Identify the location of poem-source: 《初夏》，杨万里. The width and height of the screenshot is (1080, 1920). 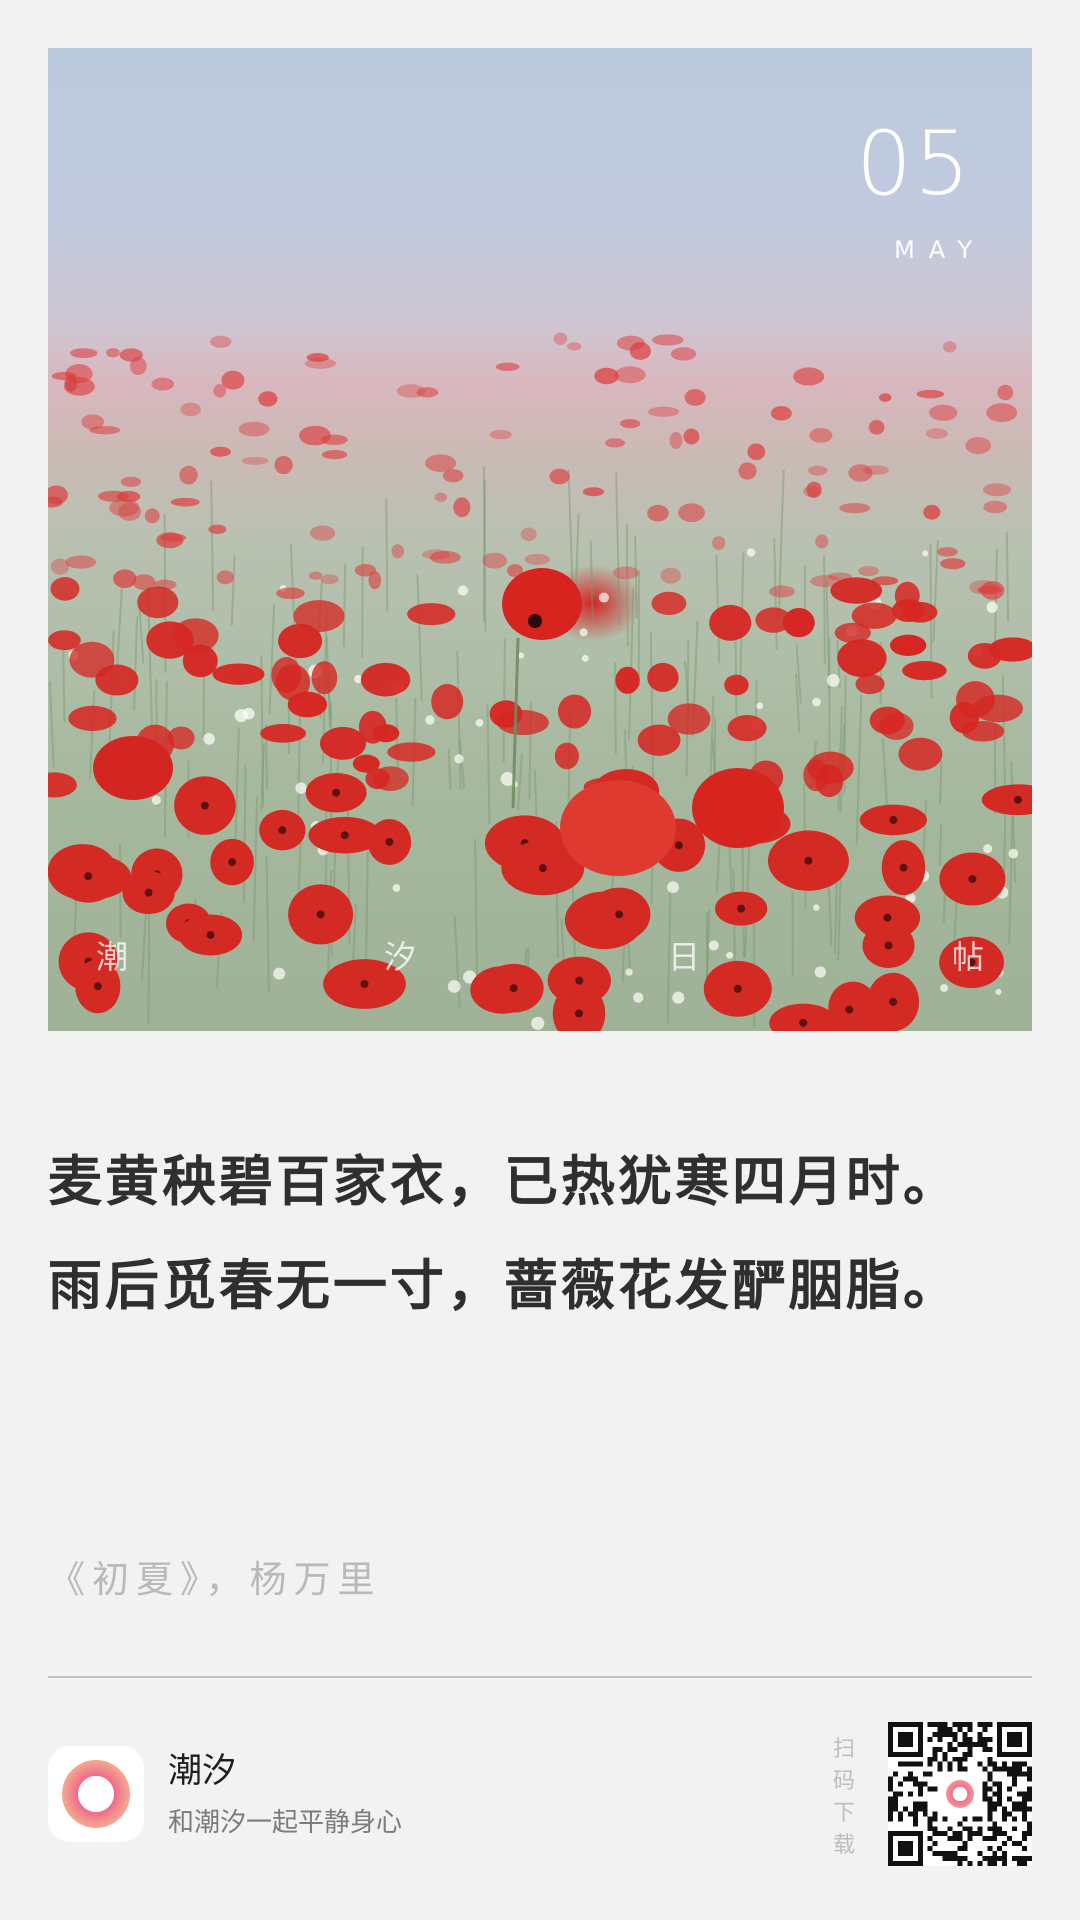
(215, 1579).